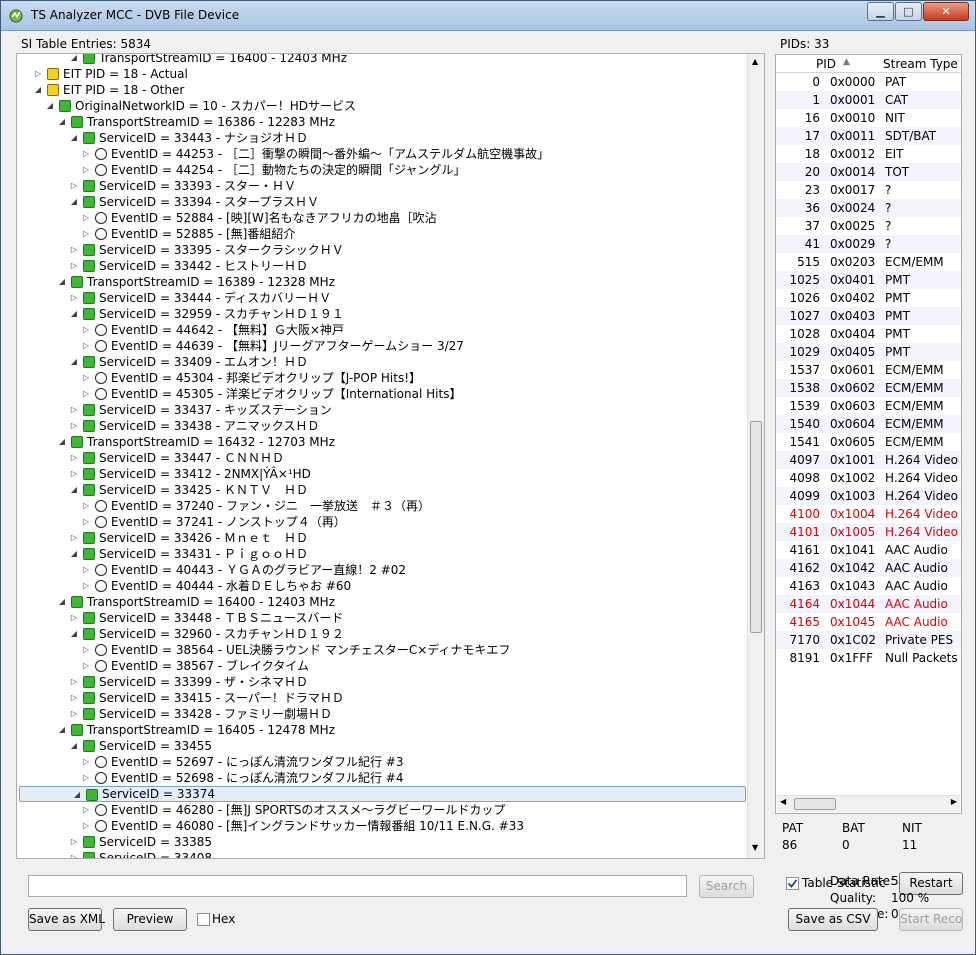 This screenshot has height=955, width=976. I want to click on pid-row: 1029 0x0405 PMT, so click(868, 352).